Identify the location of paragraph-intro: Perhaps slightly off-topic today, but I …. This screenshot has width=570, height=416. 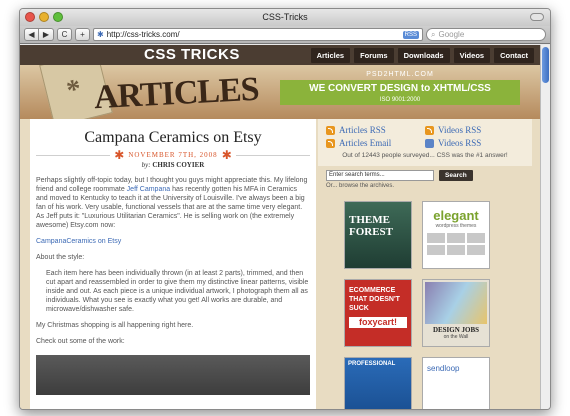
(173, 203).